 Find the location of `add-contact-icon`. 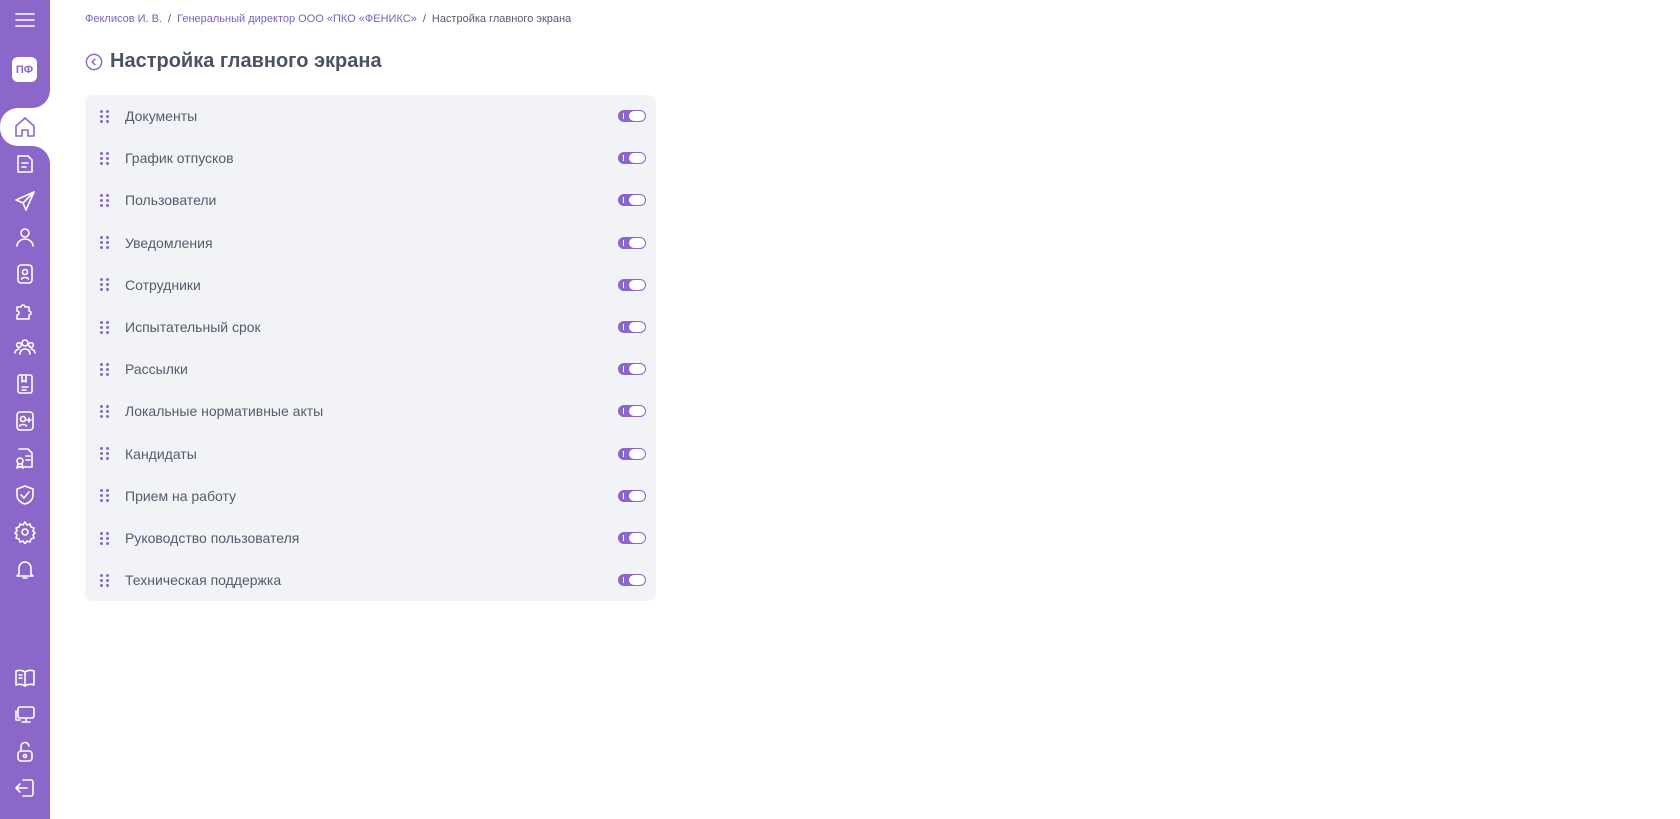

add-contact-icon is located at coordinates (25, 421).